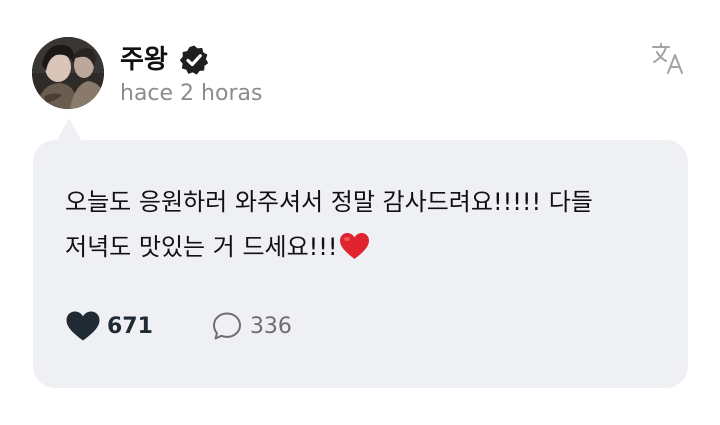  Describe the element at coordinates (69, 130) in the screenshot. I see `bubble-tail` at that location.